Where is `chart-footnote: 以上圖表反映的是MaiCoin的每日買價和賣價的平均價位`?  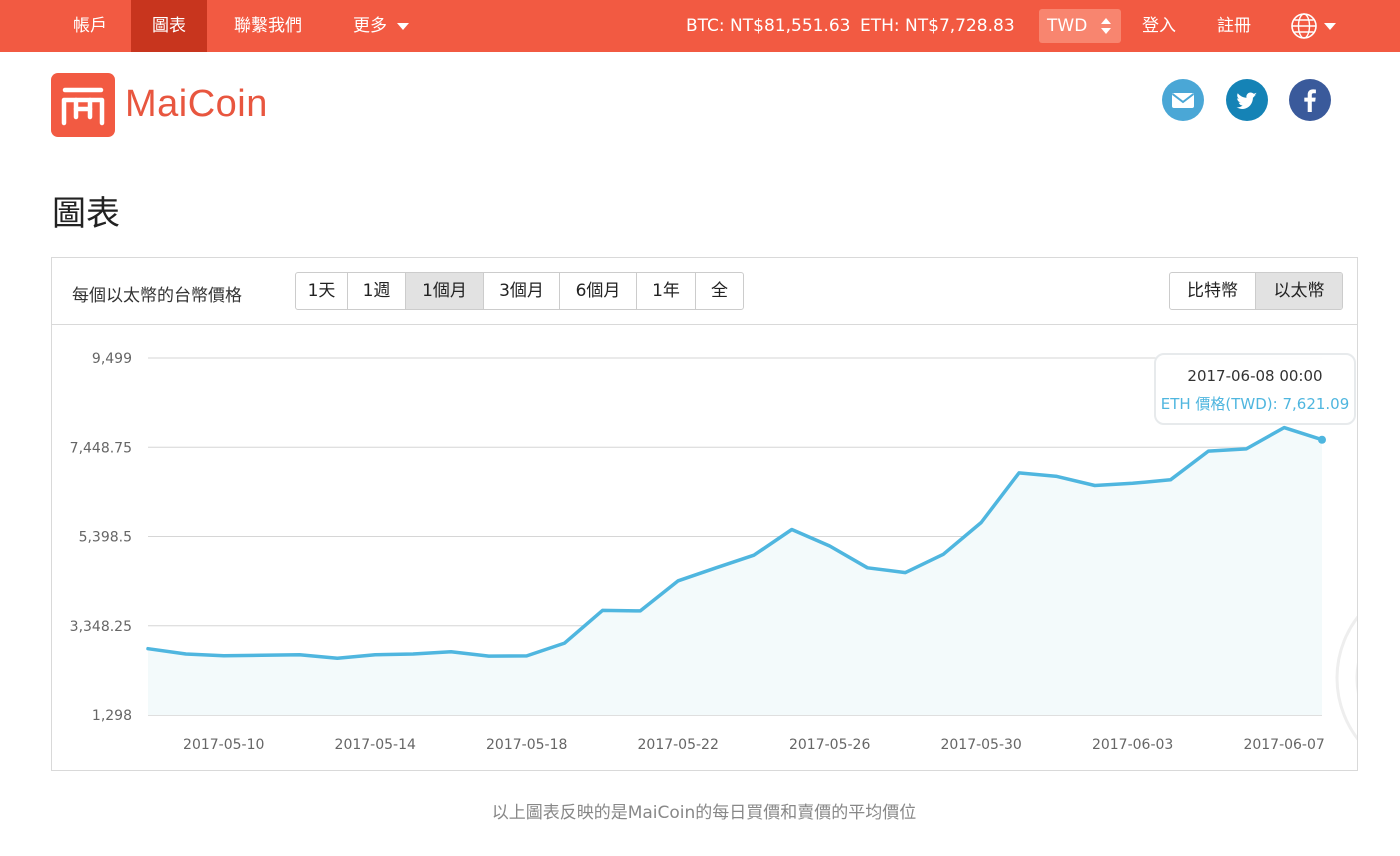 chart-footnote: 以上圖表反映的是MaiCoin的每日買價和賣價的平均價位 is located at coordinates (704, 813).